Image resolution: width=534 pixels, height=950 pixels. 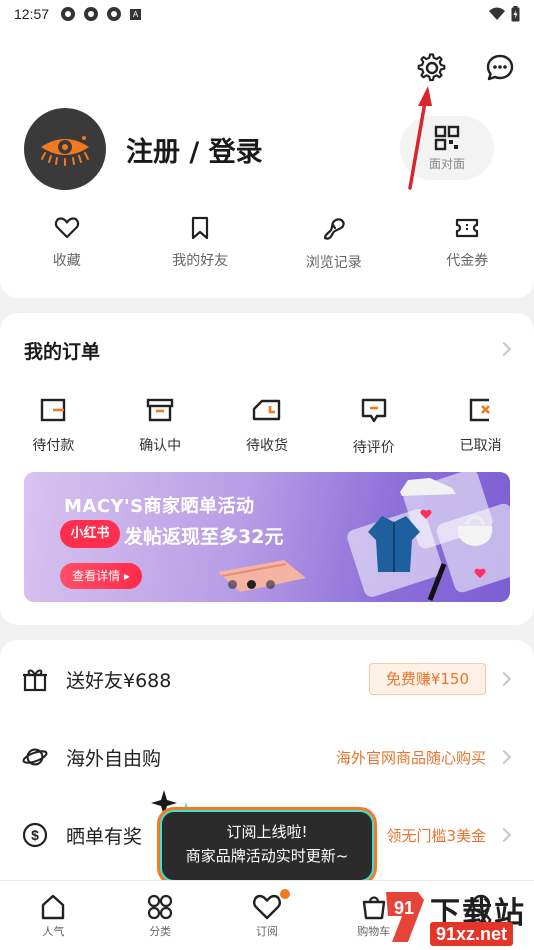 I want to click on quick-links: 收藏 我的好友 浏览记录 代金券, so click(x=267, y=244).